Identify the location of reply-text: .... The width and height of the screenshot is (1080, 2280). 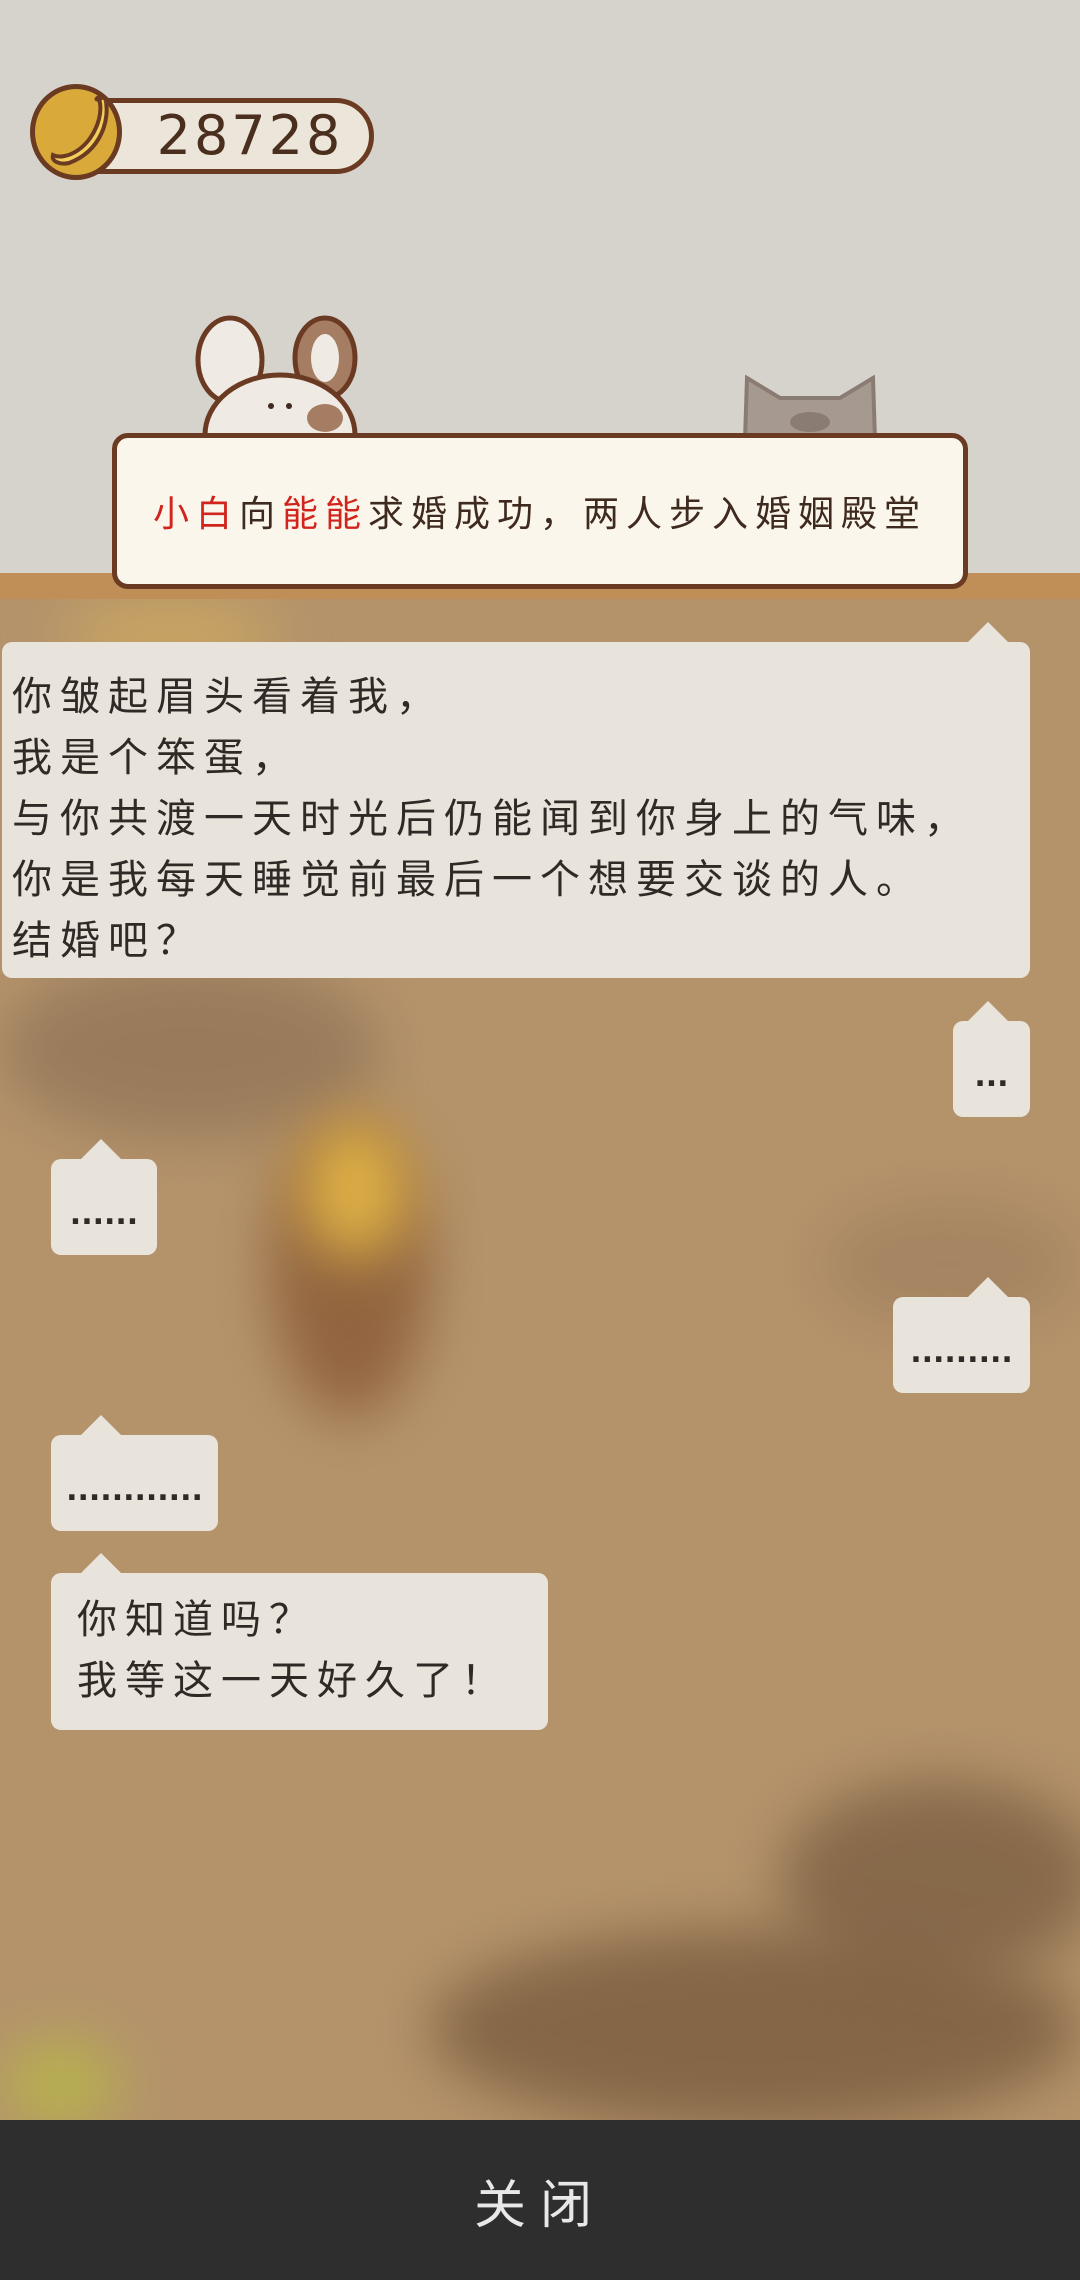
(991, 1076).